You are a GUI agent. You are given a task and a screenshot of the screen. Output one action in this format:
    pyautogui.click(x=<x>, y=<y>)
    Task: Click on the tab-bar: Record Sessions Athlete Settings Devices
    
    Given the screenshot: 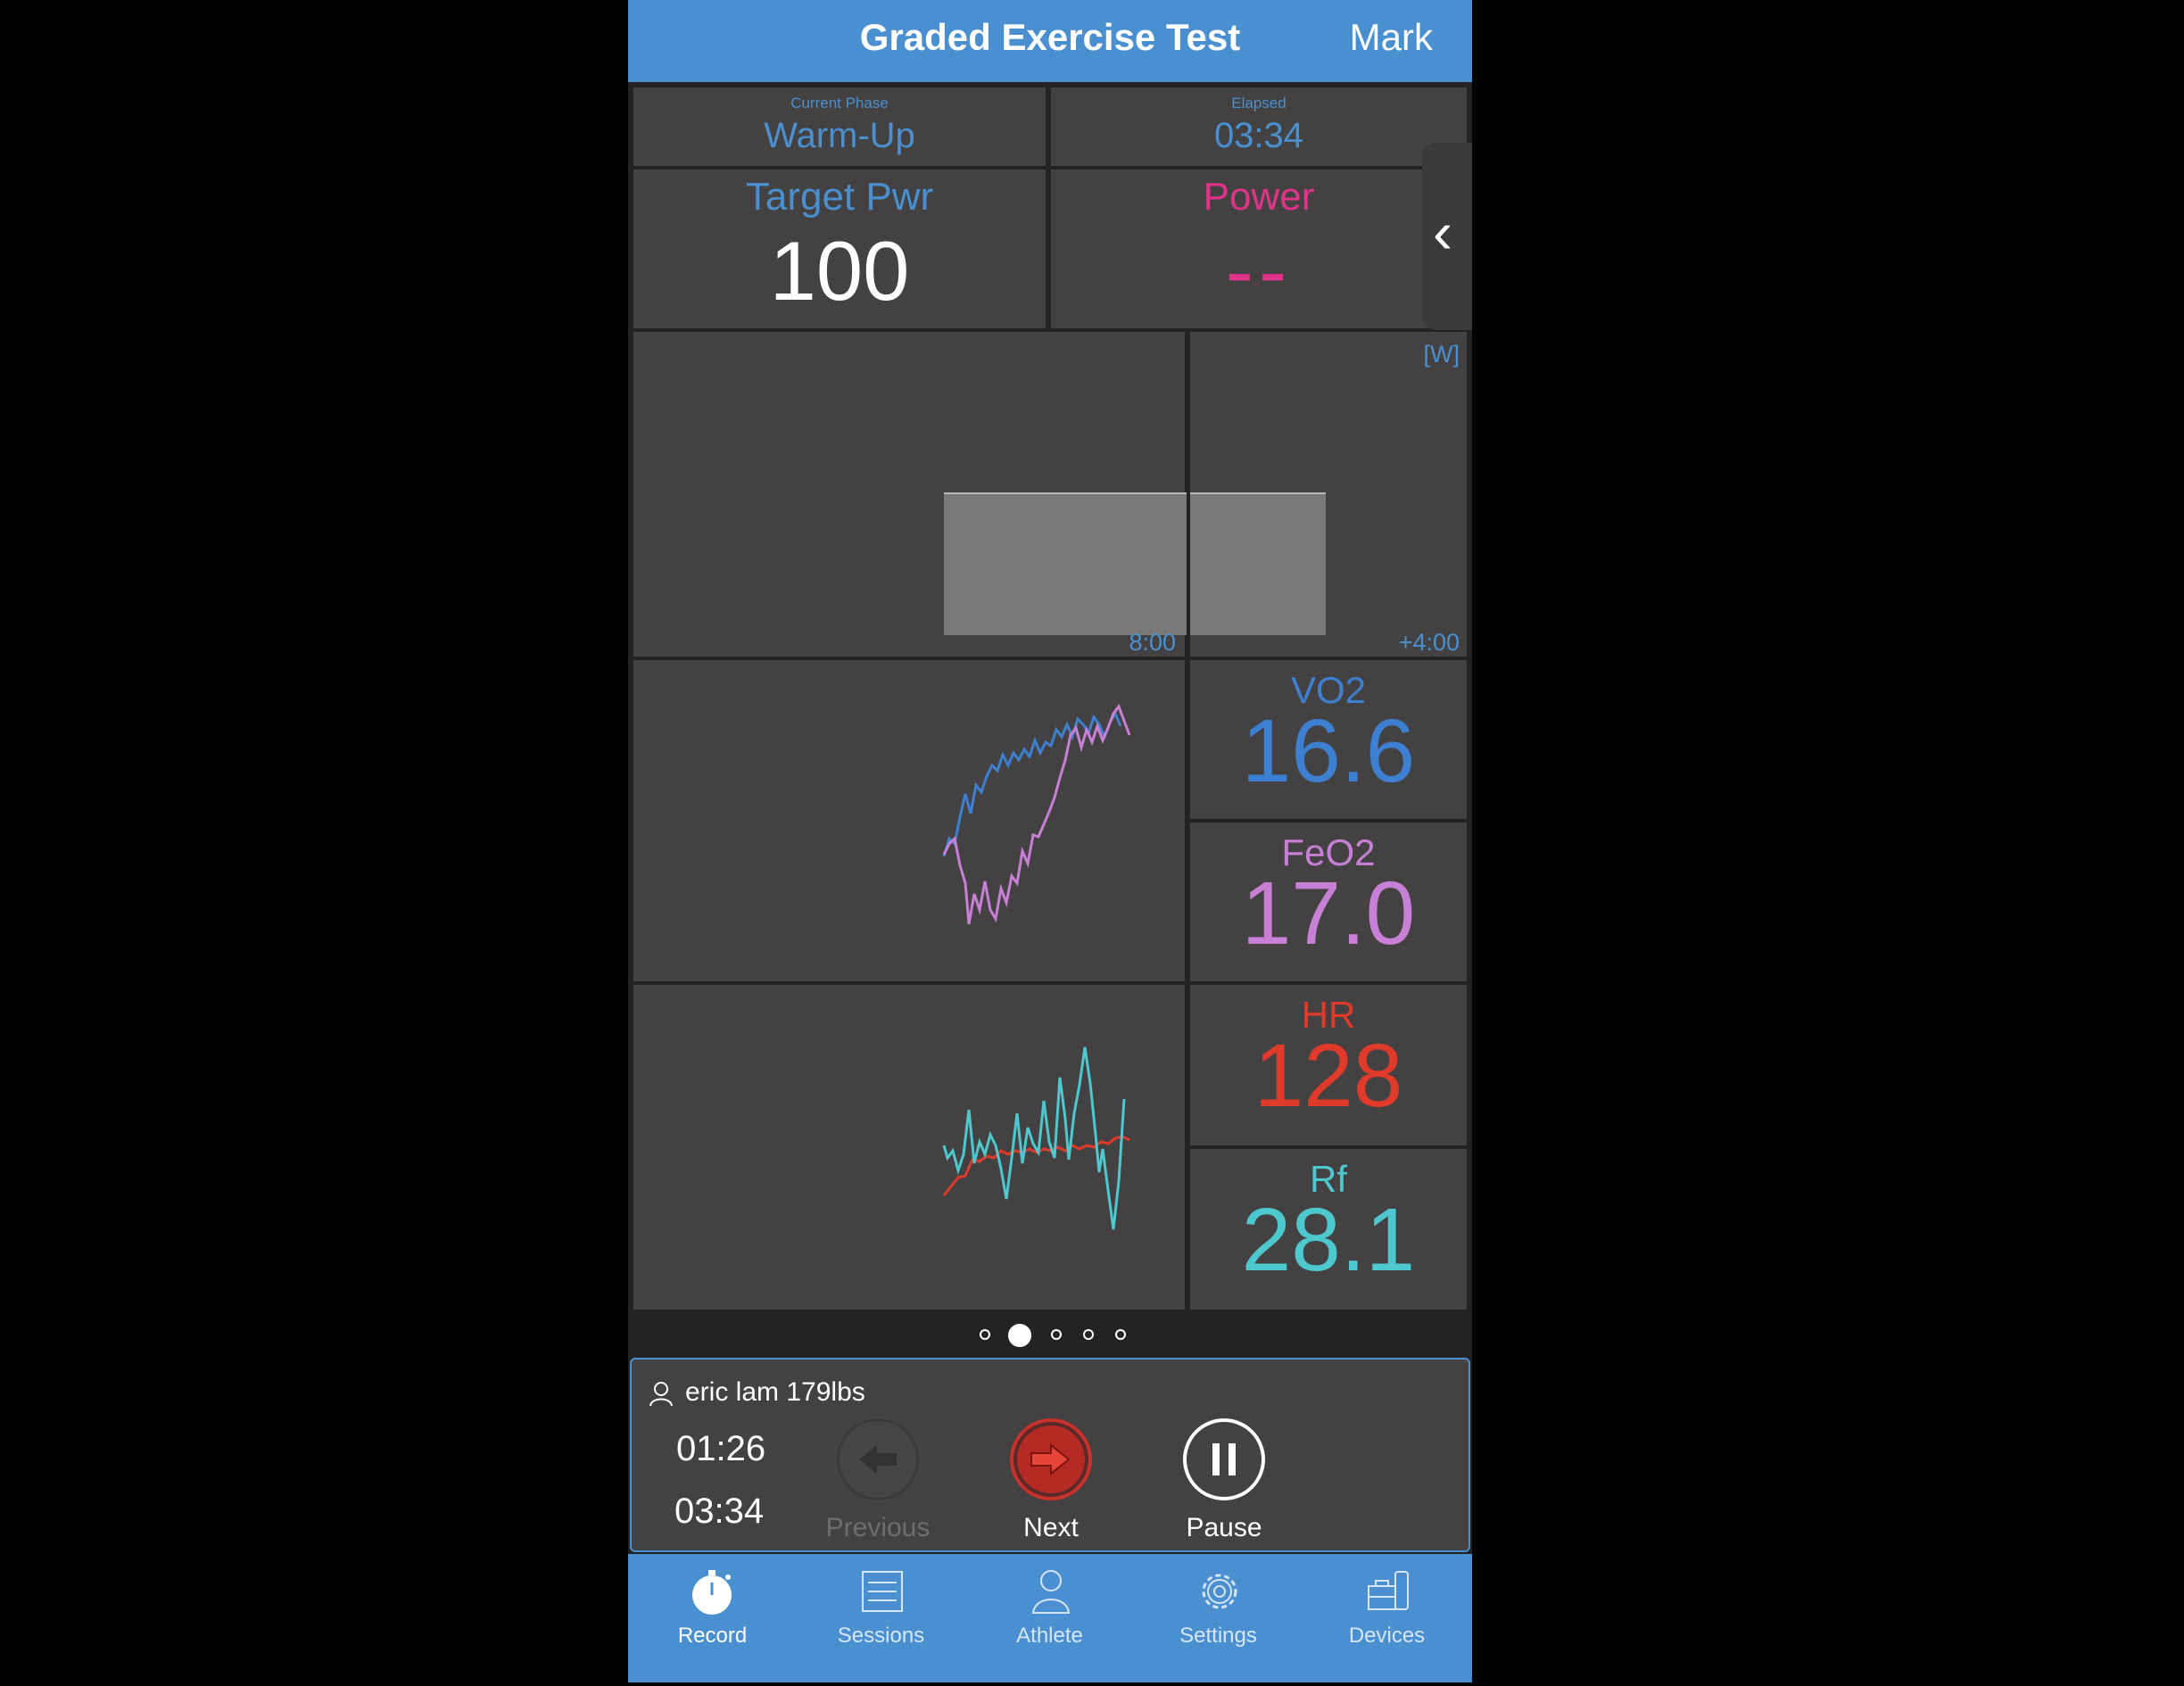 What is the action you would take?
    pyautogui.click(x=1050, y=1618)
    